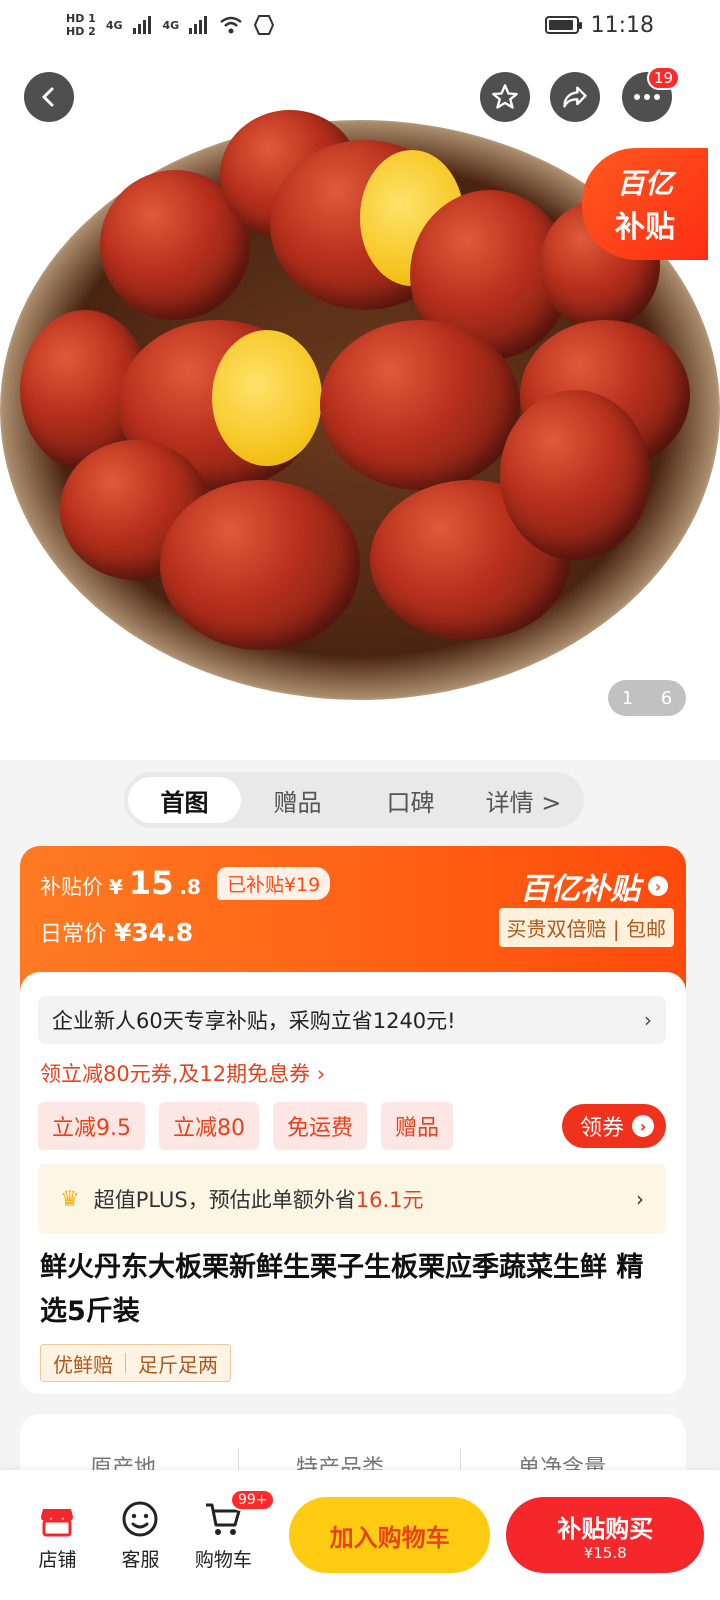 The width and height of the screenshot is (720, 1600). Describe the element at coordinates (252, 1499) in the screenshot. I see `cart-count-badge: 99+` at that location.